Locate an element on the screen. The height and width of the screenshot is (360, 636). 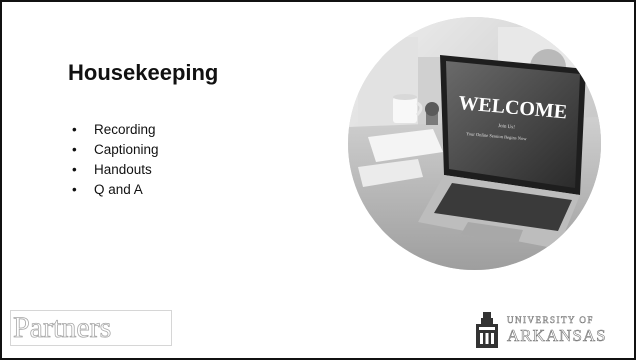
bullet-item: • Captioning is located at coordinates (114, 150).